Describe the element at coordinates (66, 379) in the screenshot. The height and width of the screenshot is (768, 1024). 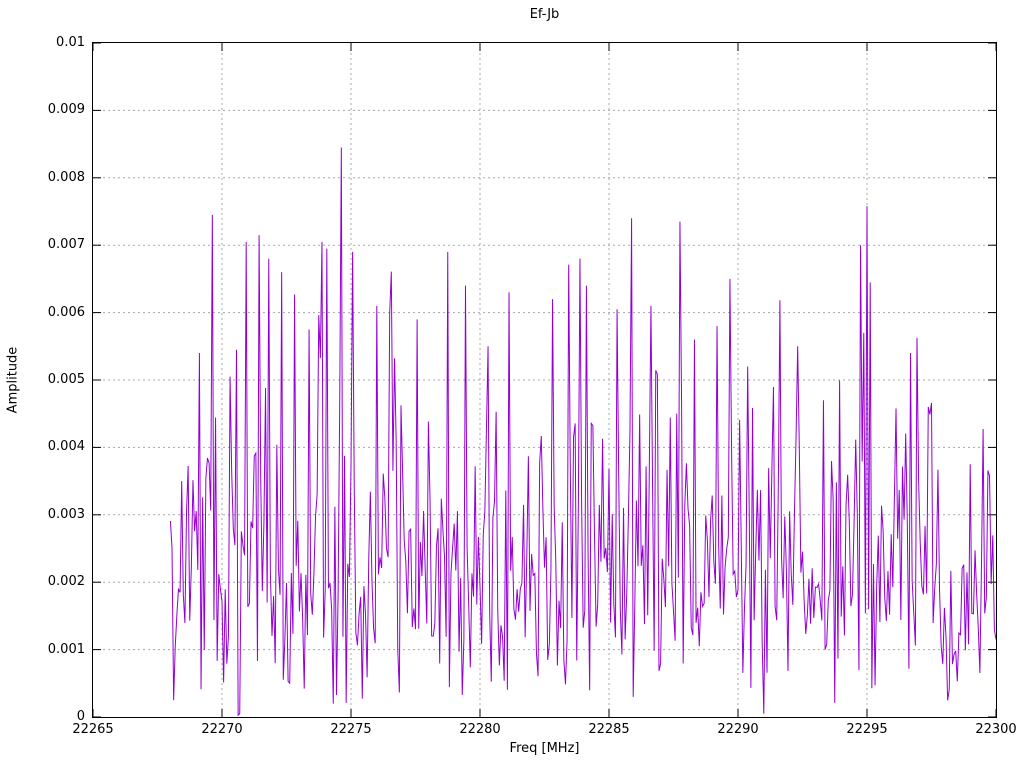
I see `y-tick-label: 0.005` at that location.